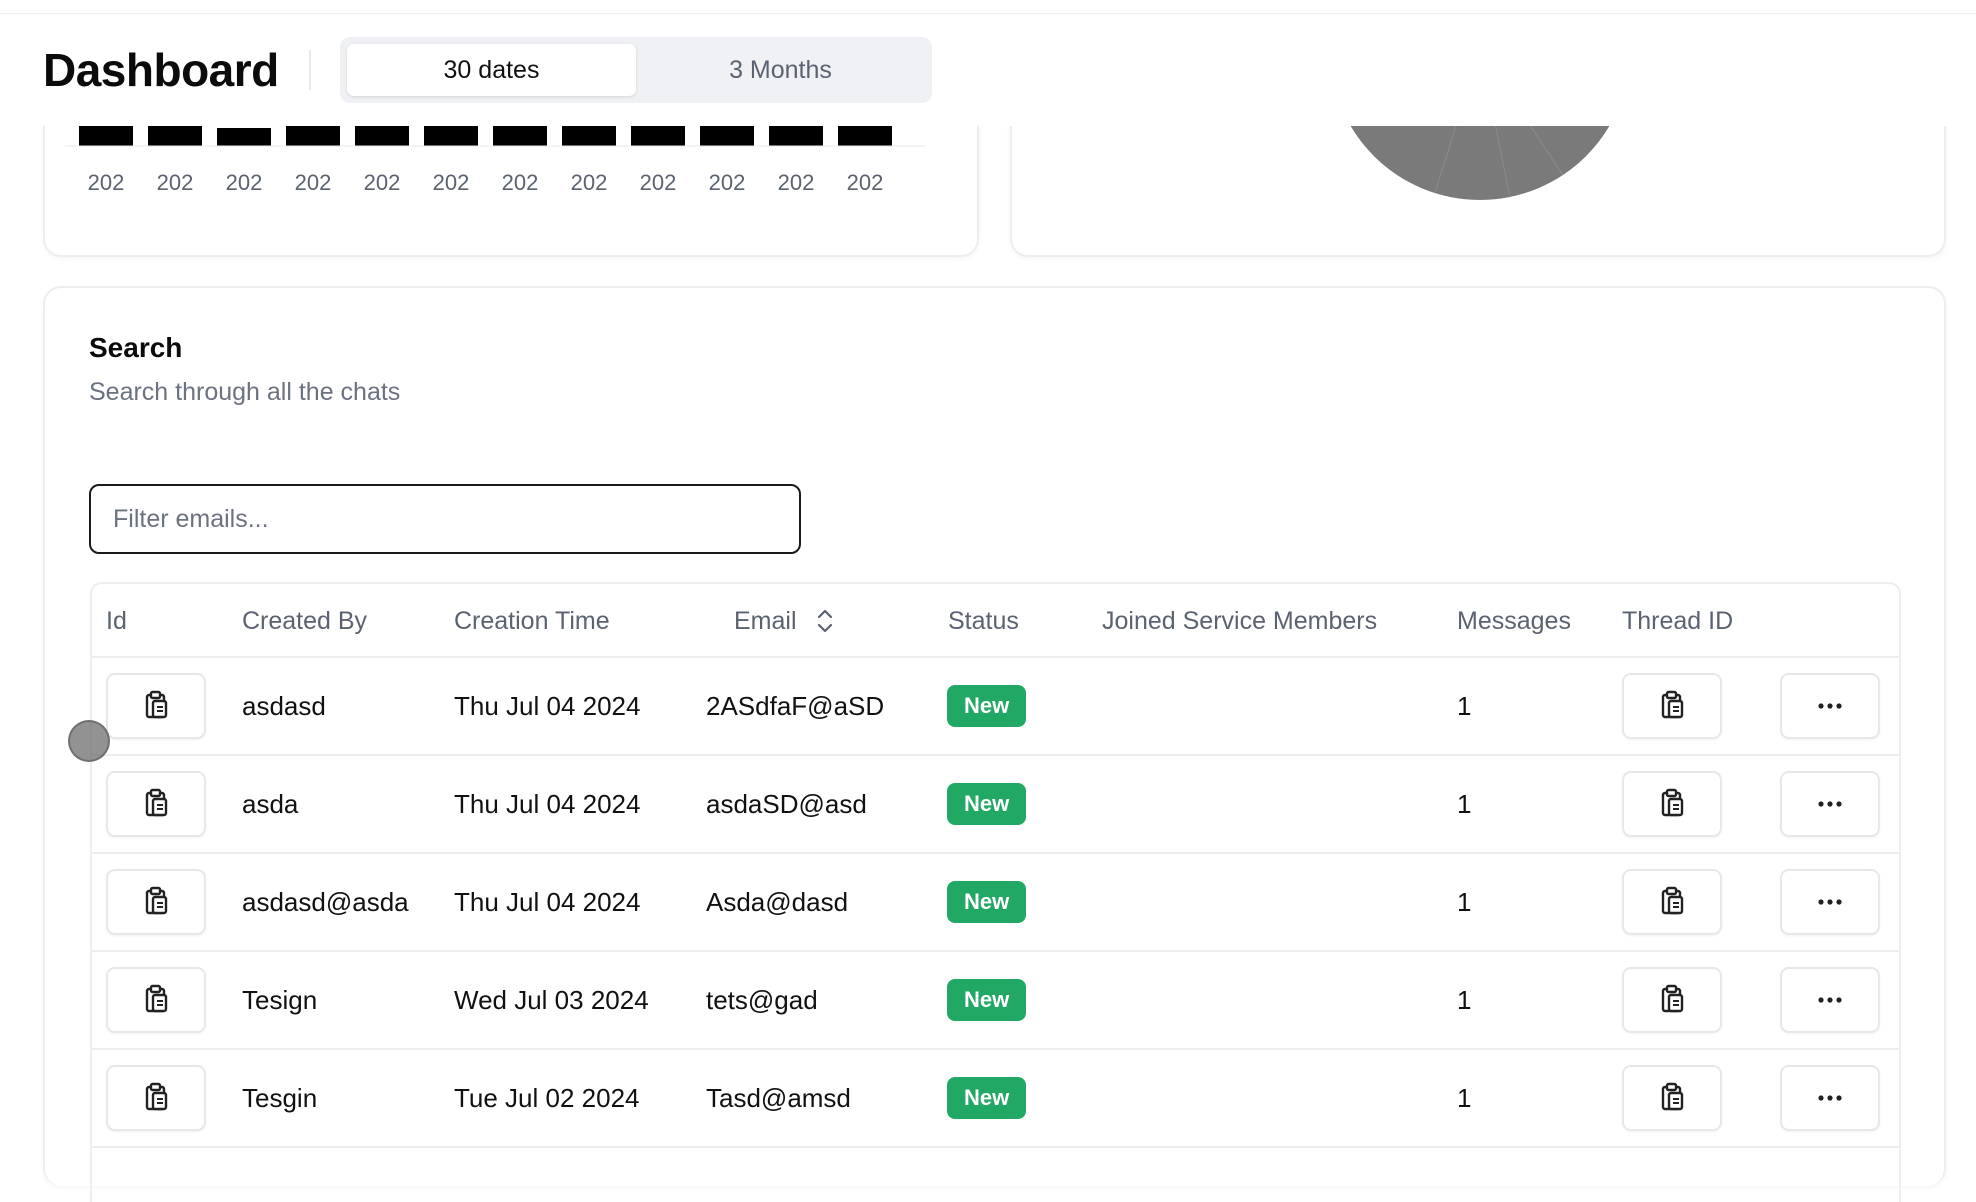 This screenshot has width=1976, height=1202. I want to click on table-row: asdasd Thu Jul 04 2024 2ASdfaF@aSD New 1, so click(995, 707).